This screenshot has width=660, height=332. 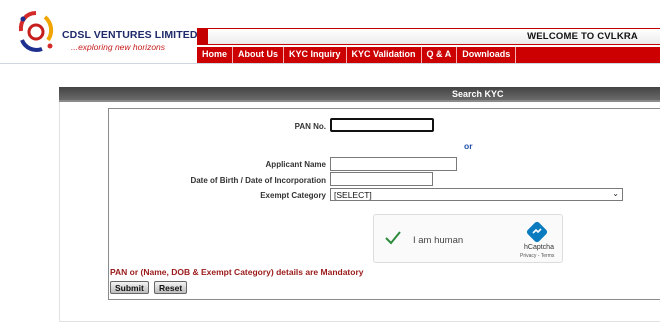 What do you see at coordinates (382, 125) in the screenshot?
I see `pan-input` at bounding box center [382, 125].